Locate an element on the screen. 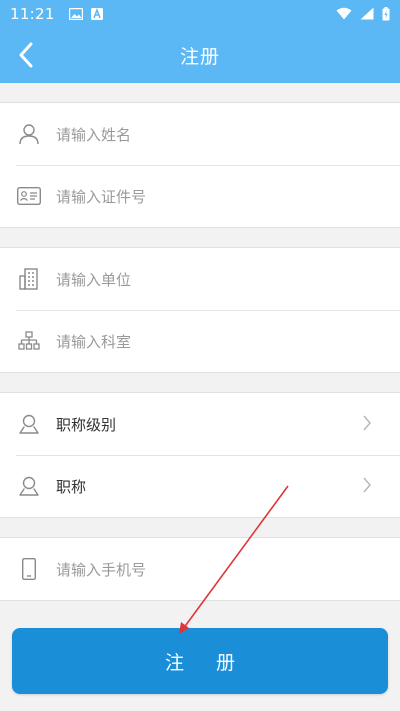 The image size is (400, 711). signal-icon is located at coordinates (367, 13).